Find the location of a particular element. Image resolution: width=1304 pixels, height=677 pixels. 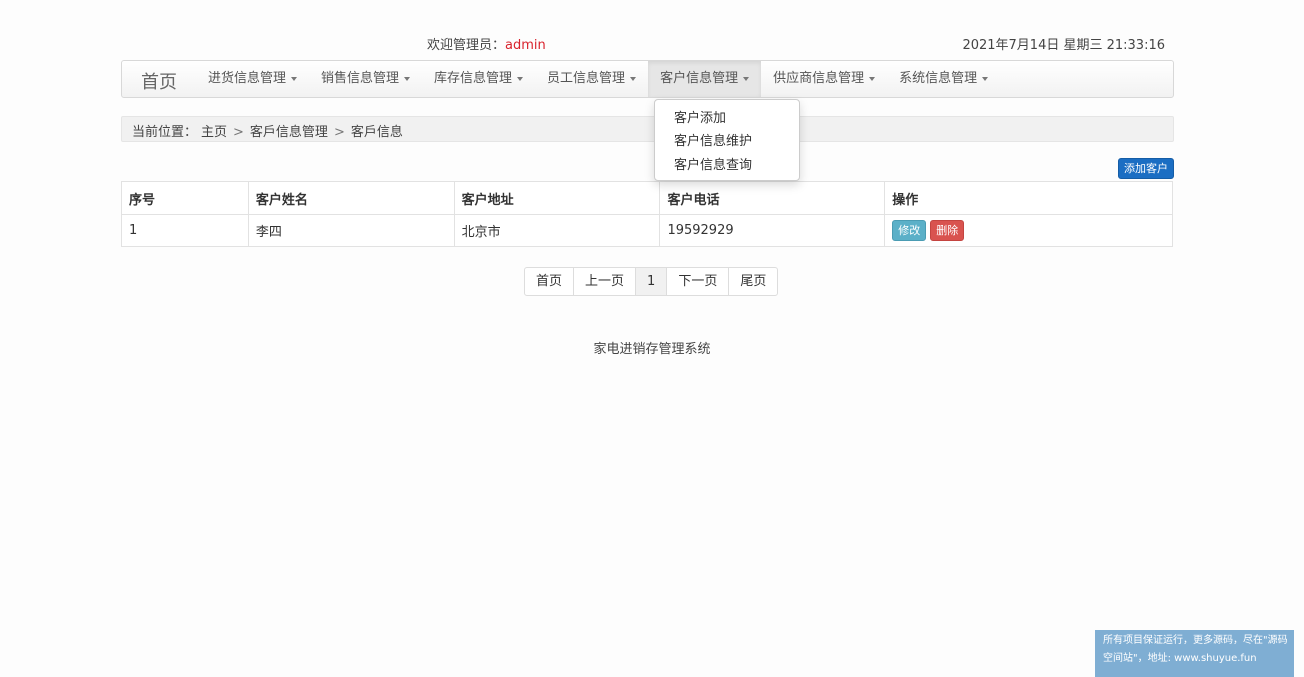

welcome-message: 欢迎管理员：admin is located at coordinates (486, 43).